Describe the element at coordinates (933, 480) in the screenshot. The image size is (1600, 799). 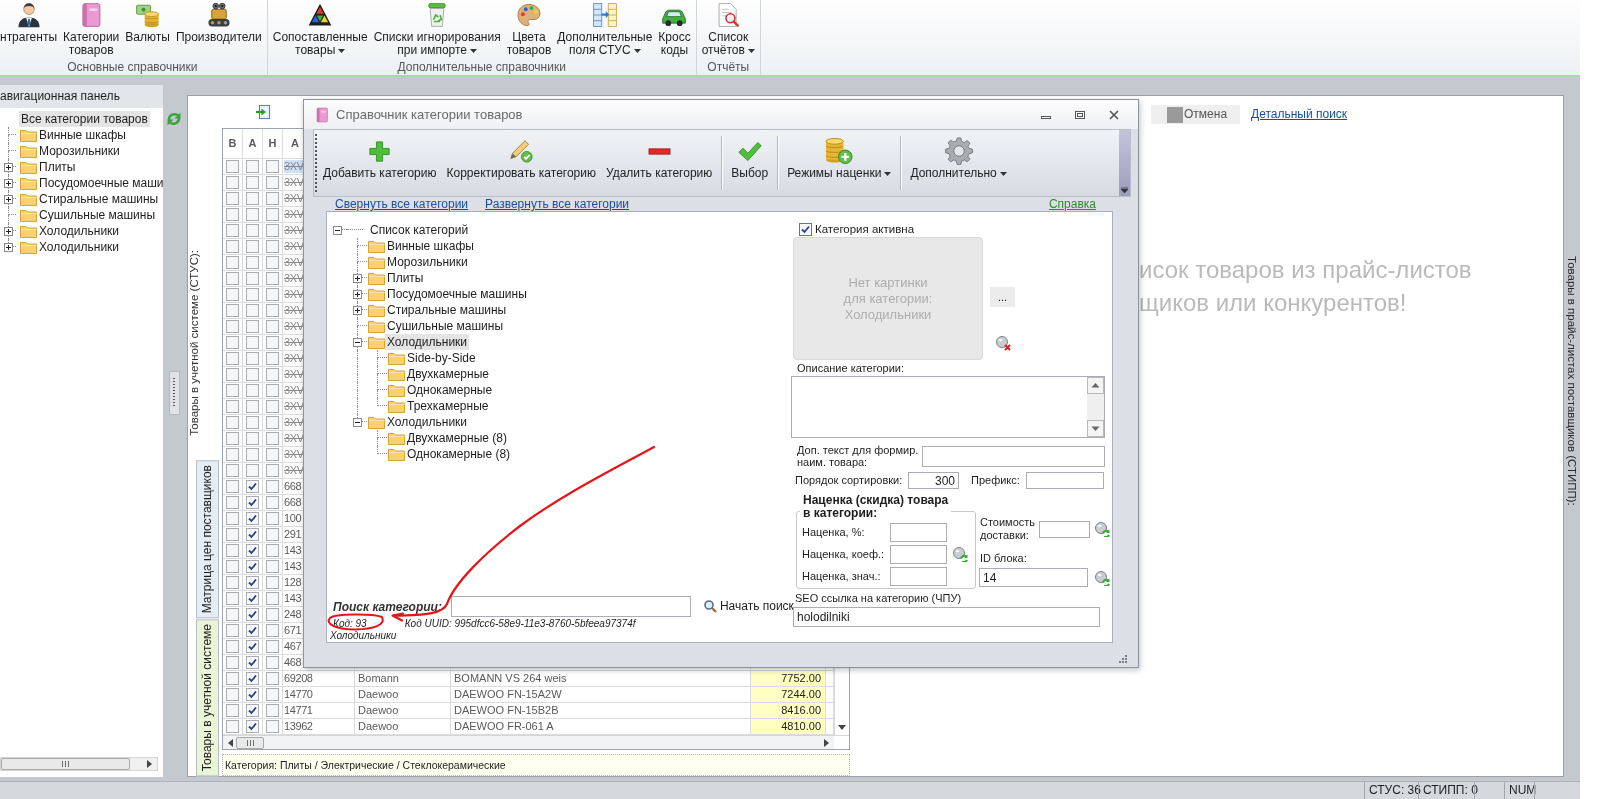
I see `sort-order-field: 300` at that location.